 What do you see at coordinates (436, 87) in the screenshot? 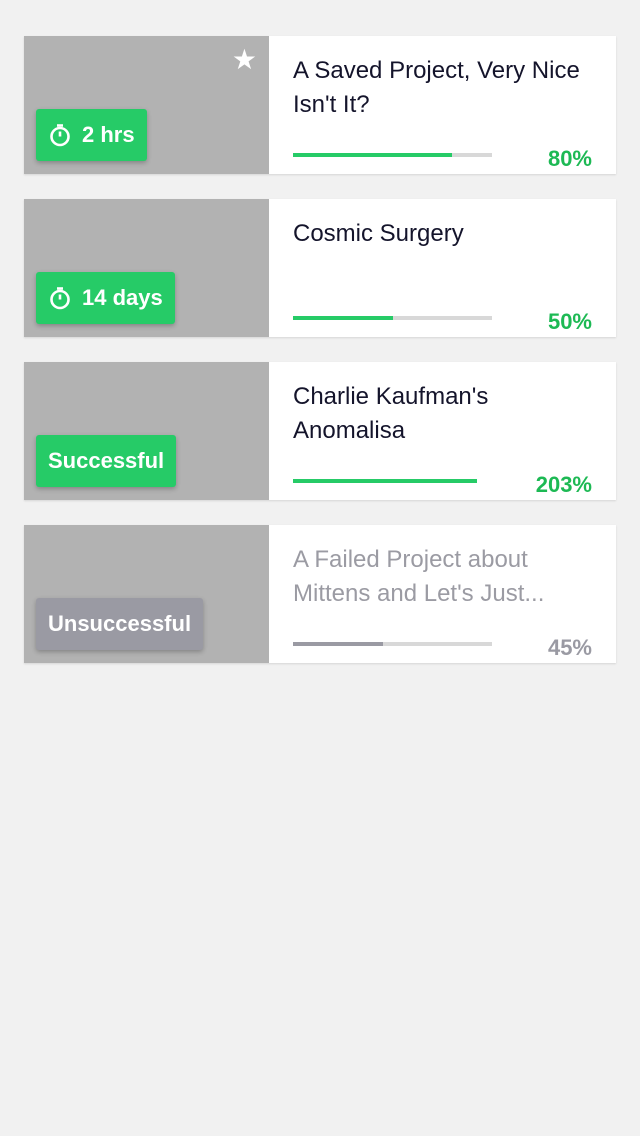
I see `project-title: A Saved Project, Very Nice Isn't It?` at bounding box center [436, 87].